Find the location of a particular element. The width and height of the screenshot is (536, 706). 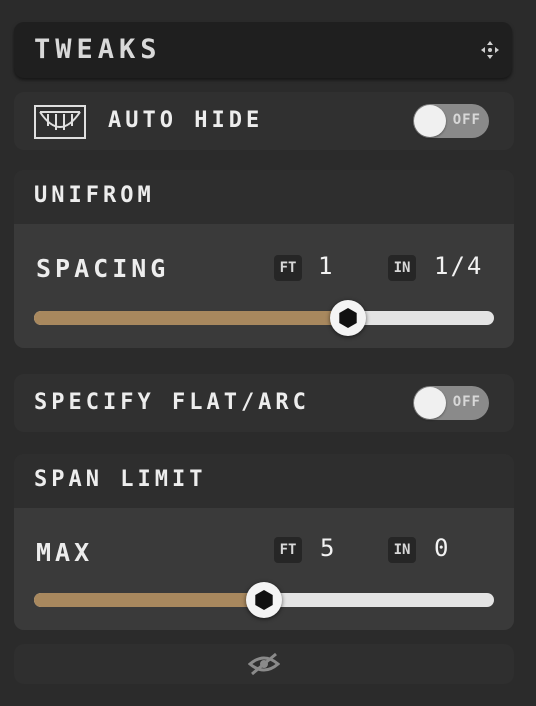

max-label: MAX is located at coordinates (65, 552).